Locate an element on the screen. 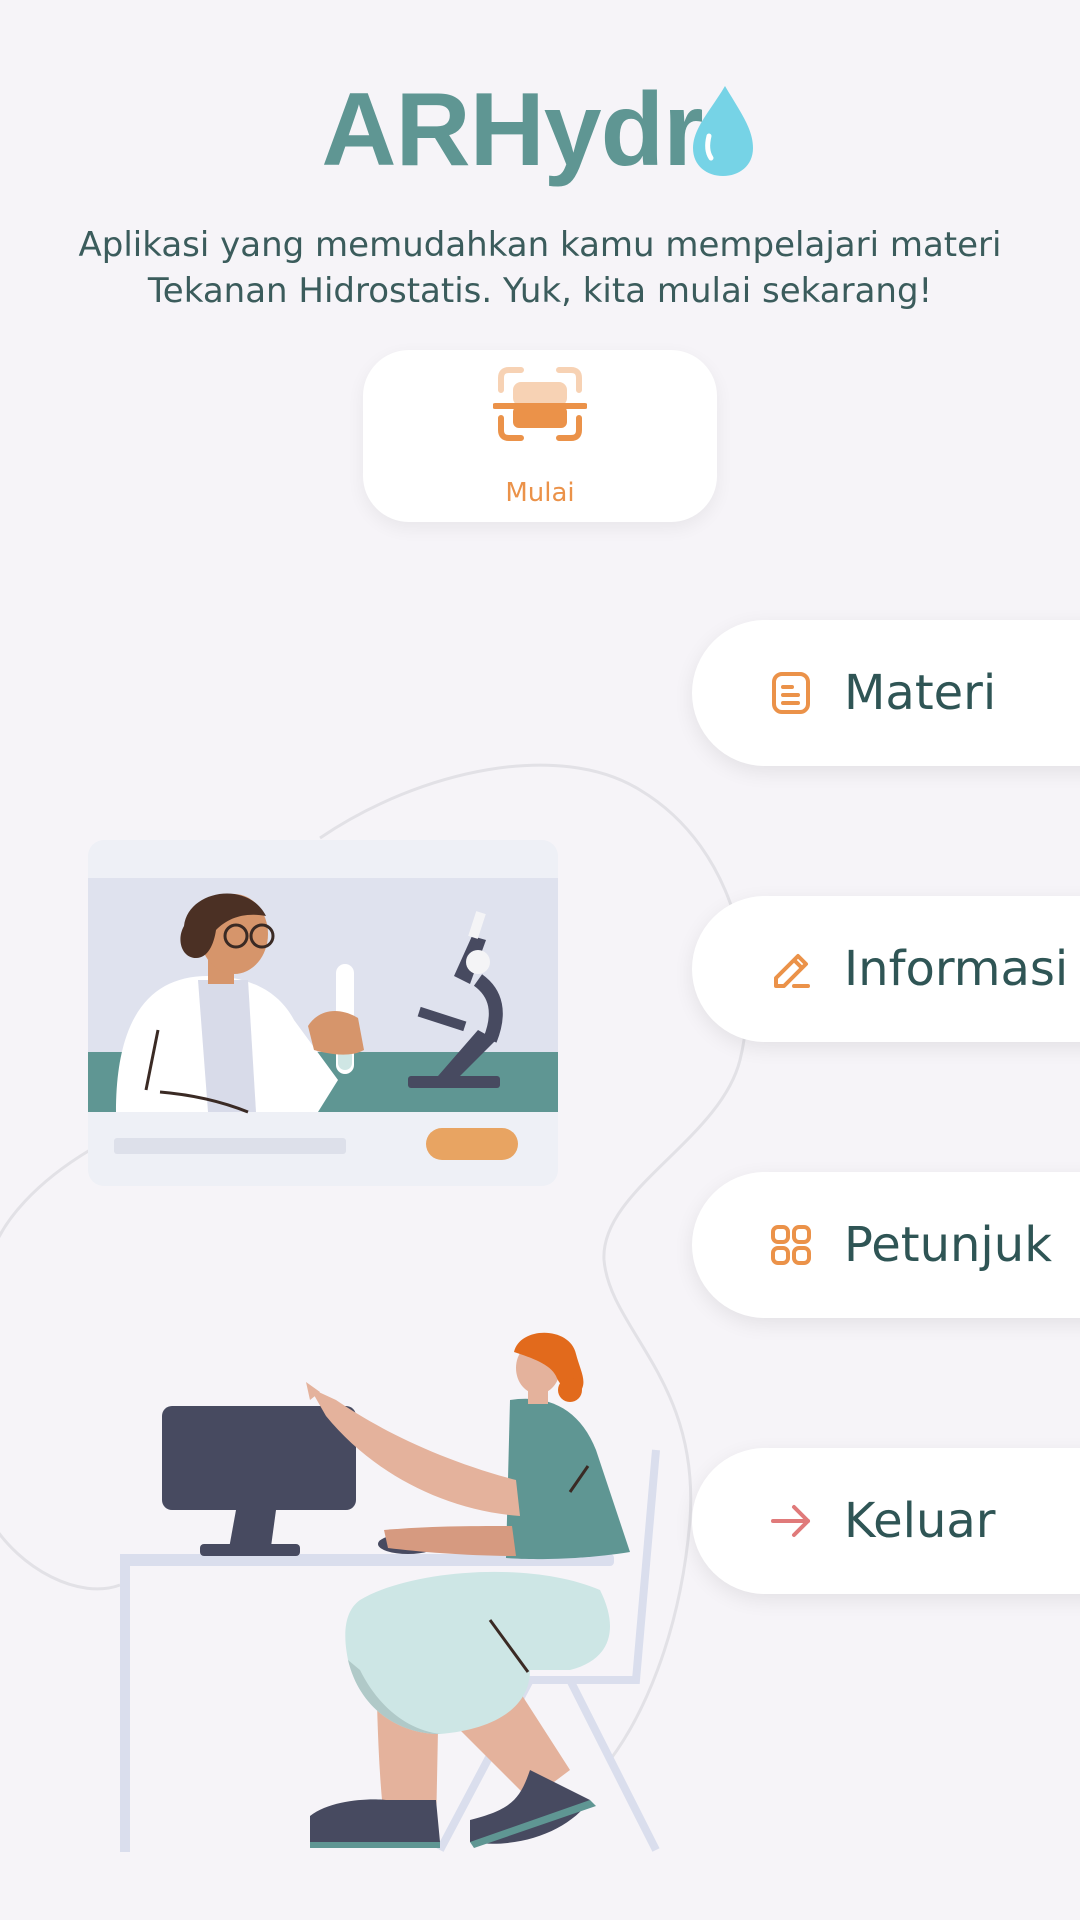  logo-text: ARHydr is located at coordinates (512, 130).